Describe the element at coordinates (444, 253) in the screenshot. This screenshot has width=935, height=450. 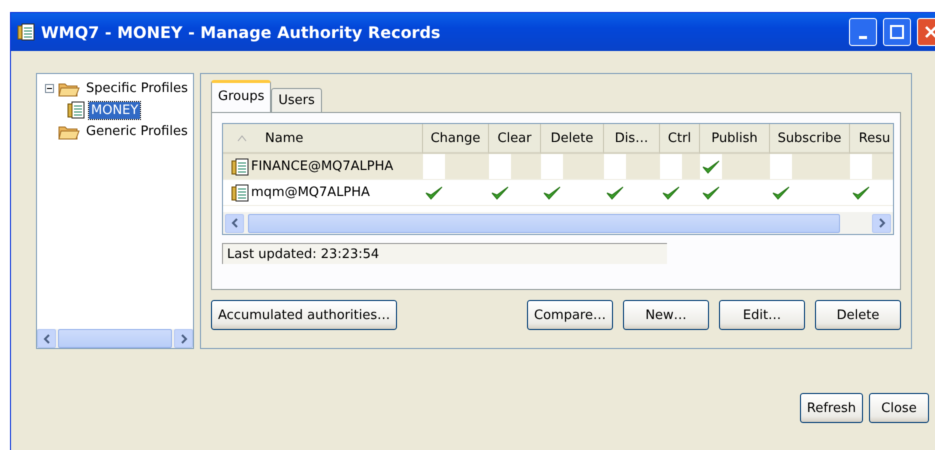
I see `status-text: Last updated: 23:23:54` at that location.